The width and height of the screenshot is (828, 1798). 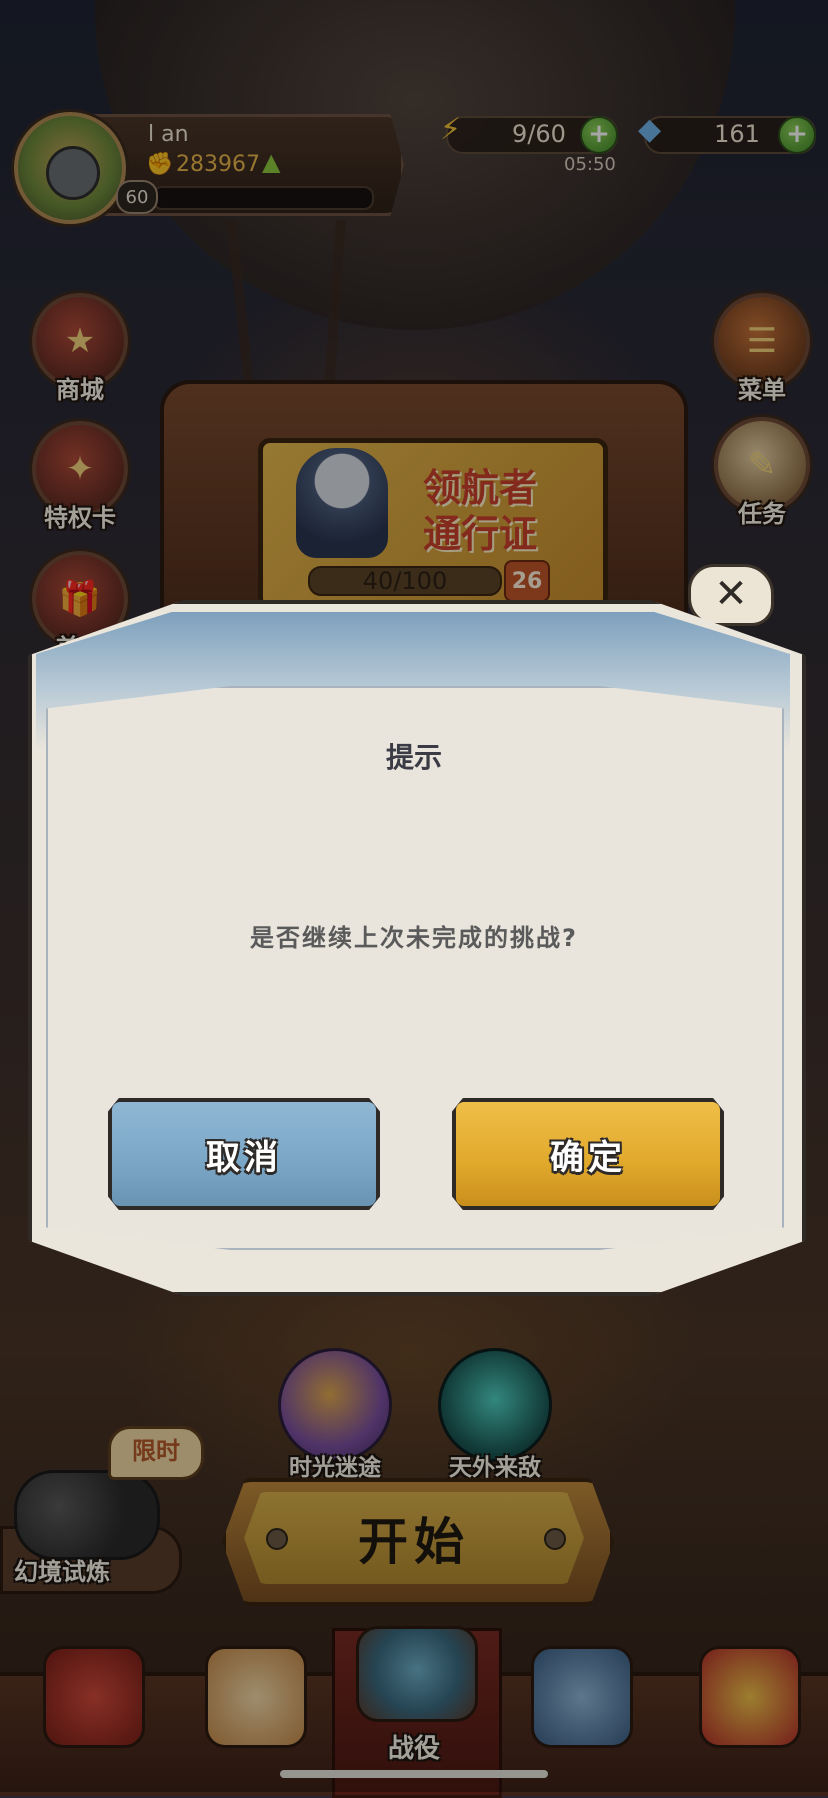 What do you see at coordinates (413, 757) in the screenshot?
I see `dialog-title: 提示` at bounding box center [413, 757].